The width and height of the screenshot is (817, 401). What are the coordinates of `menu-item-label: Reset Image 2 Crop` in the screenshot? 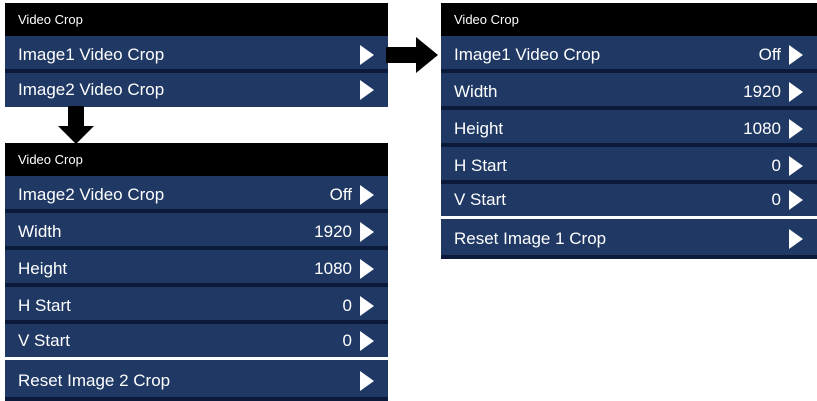 It's located at (94, 380).